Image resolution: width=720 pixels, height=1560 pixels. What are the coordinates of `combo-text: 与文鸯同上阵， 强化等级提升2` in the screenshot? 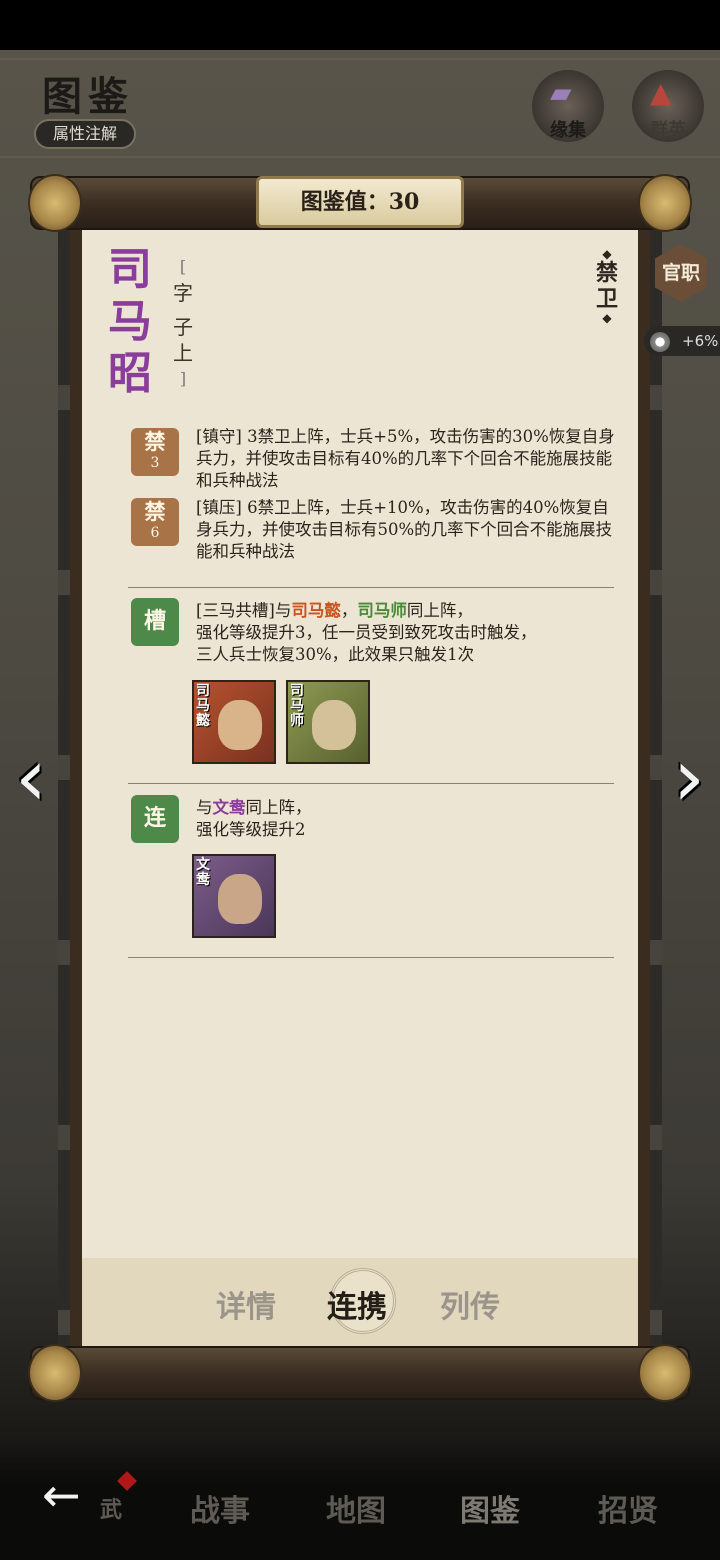 It's located at (406, 819).